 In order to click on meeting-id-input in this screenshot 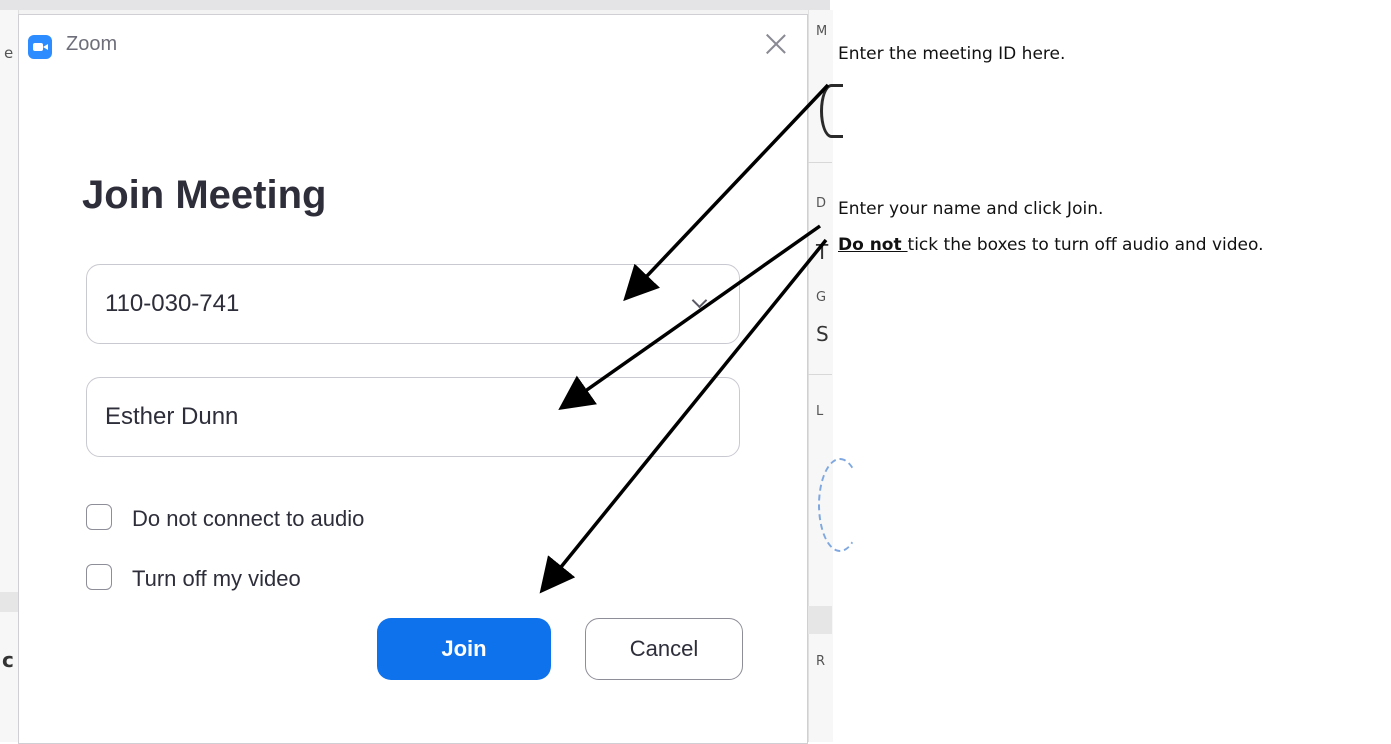, I will do `click(413, 304)`.